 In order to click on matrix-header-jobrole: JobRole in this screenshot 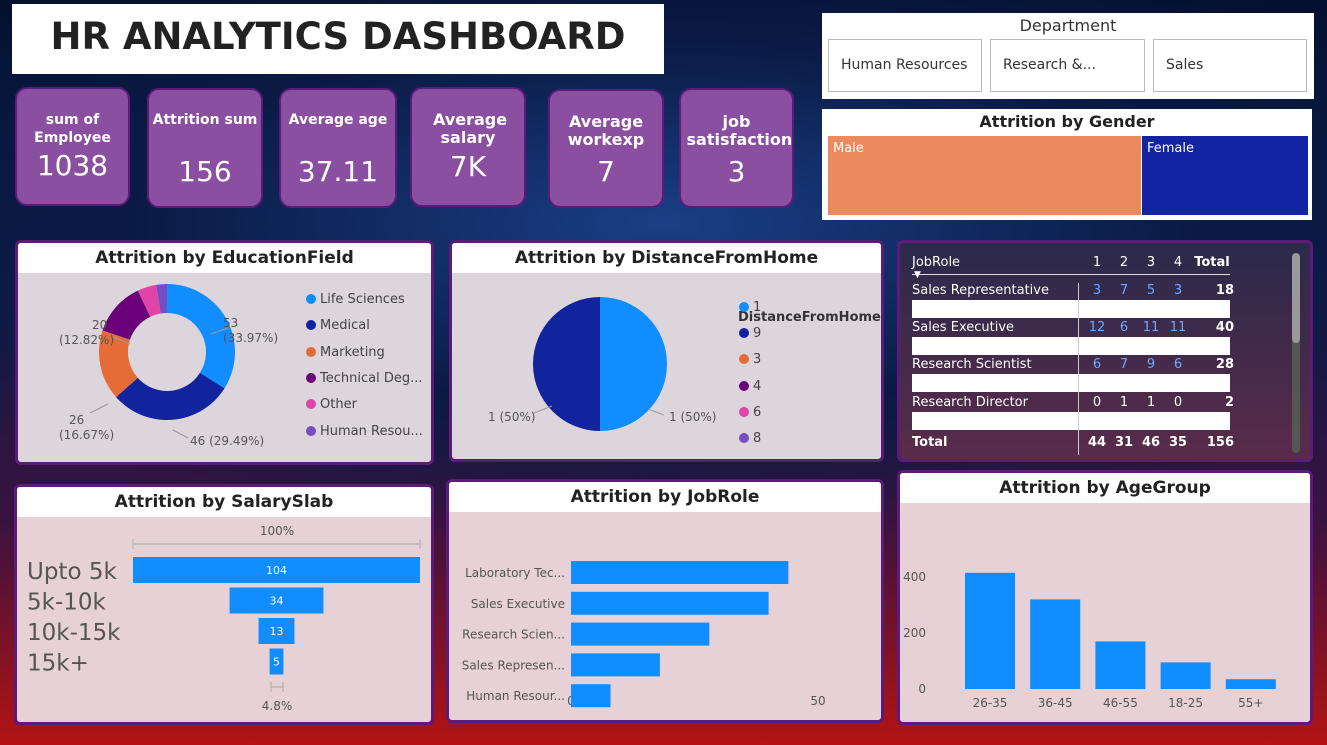, I will do `click(936, 262)`.